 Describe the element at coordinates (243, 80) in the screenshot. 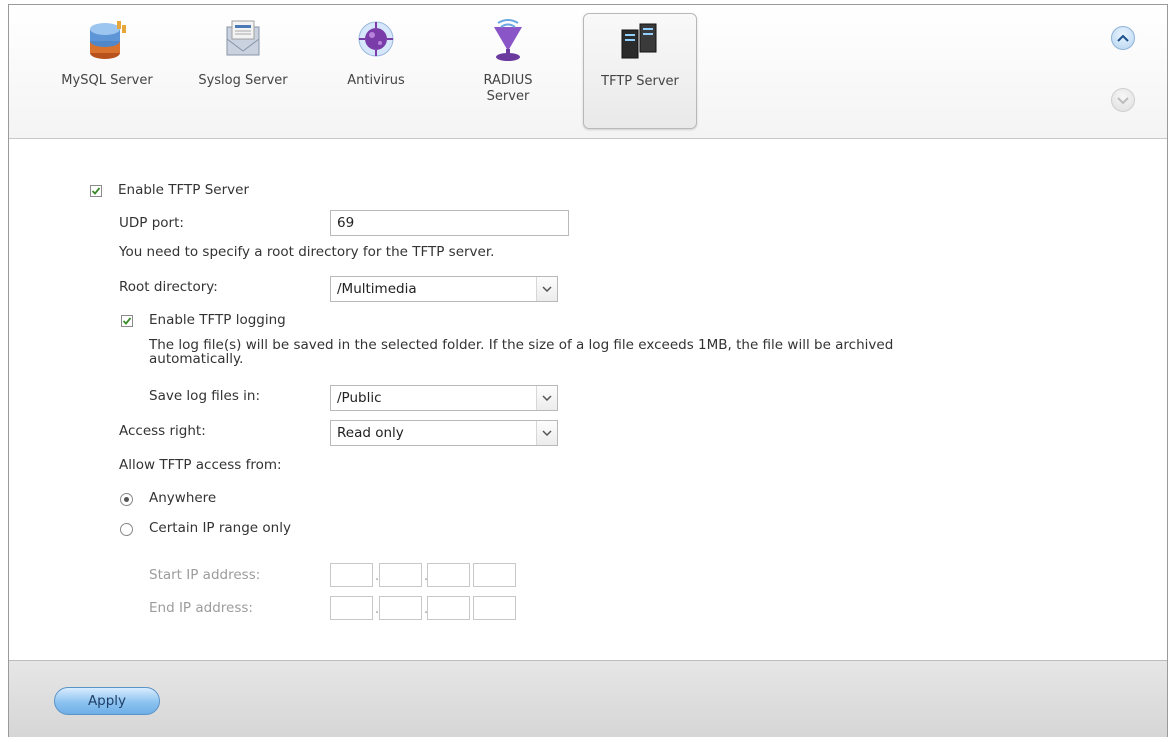

I see `tab-label: Syslog Server` at that location.